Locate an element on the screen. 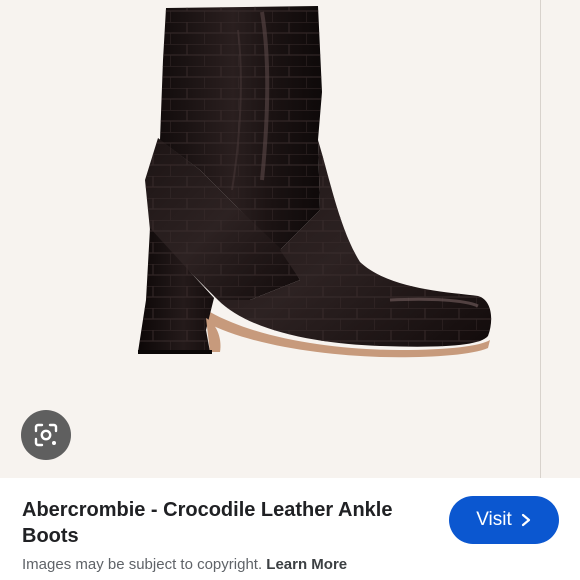 The height and width of the screenshot is (580, 580). copyright-text: Images may be subject to copyright. is located at coordinates (144, 564).